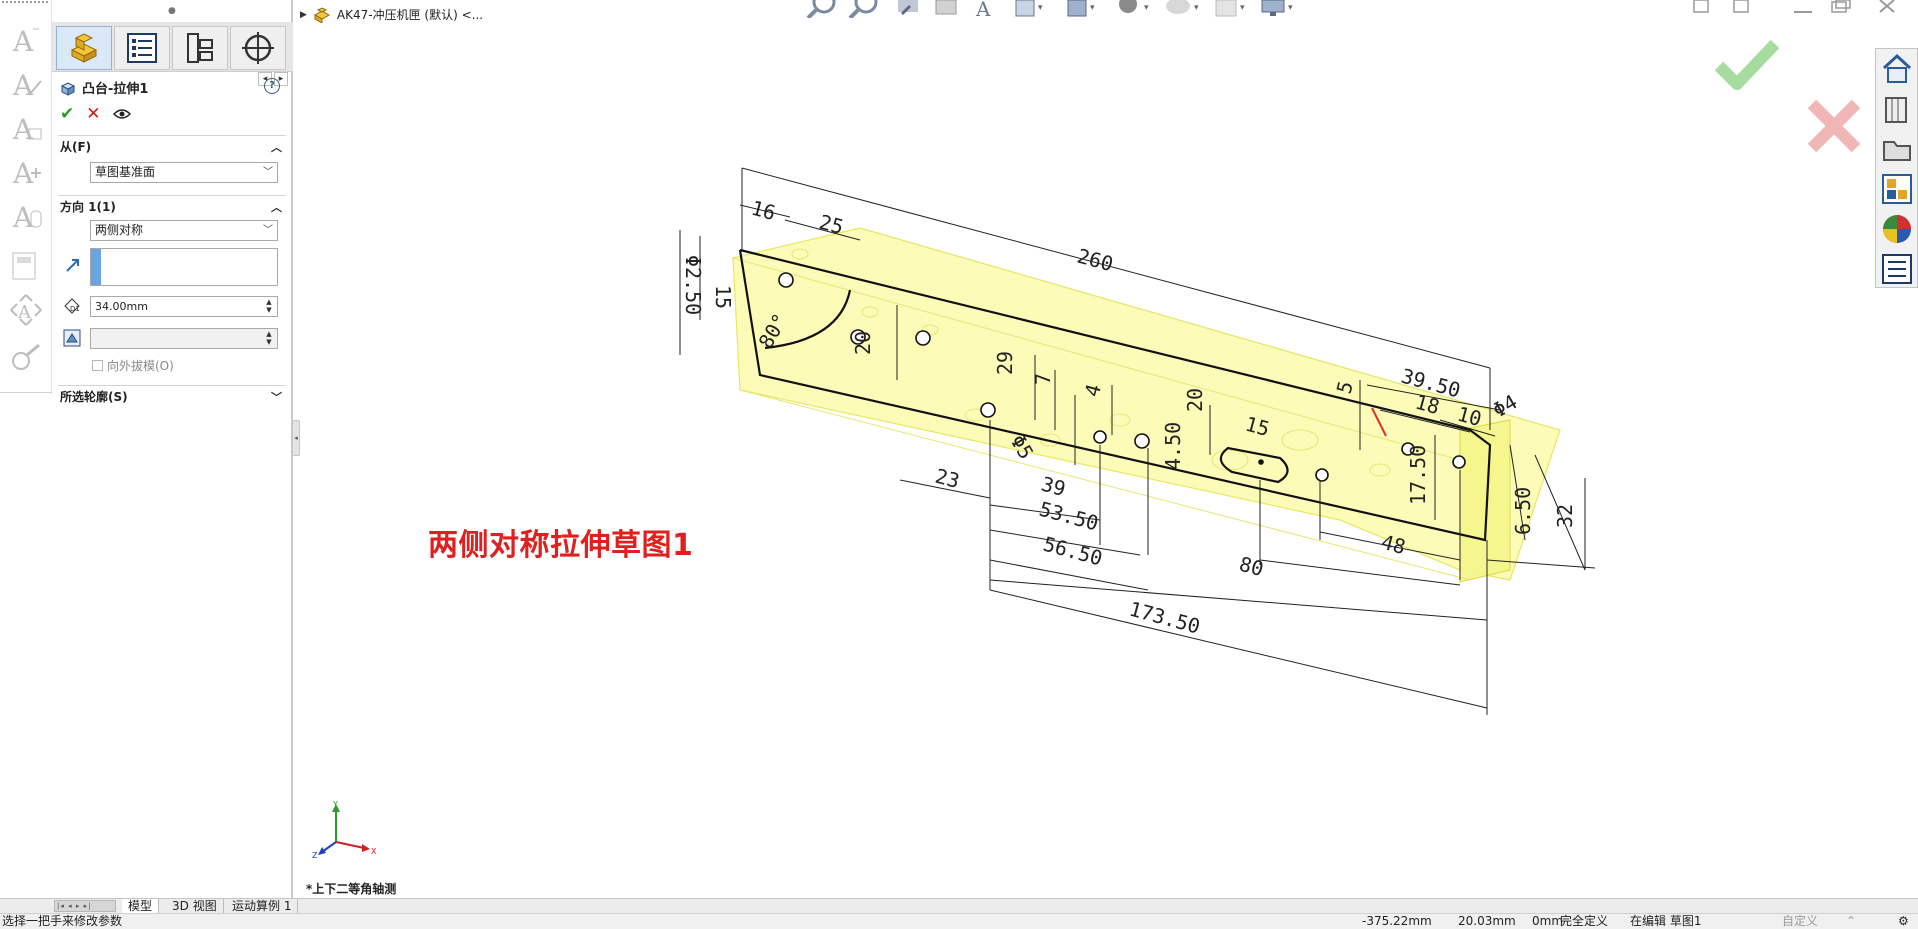 The height and width of the screenshot is (929, 1918). What do you see at coordinates (200, 48) in the screenshot?
I see `configuration-manager-tab` at bounding box center [200, 48].